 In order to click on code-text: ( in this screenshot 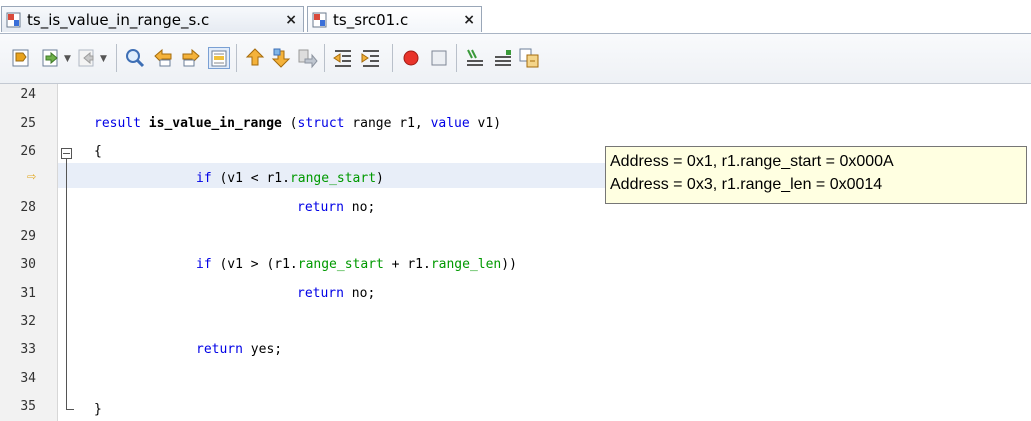, I will do `click(289, 123)`.